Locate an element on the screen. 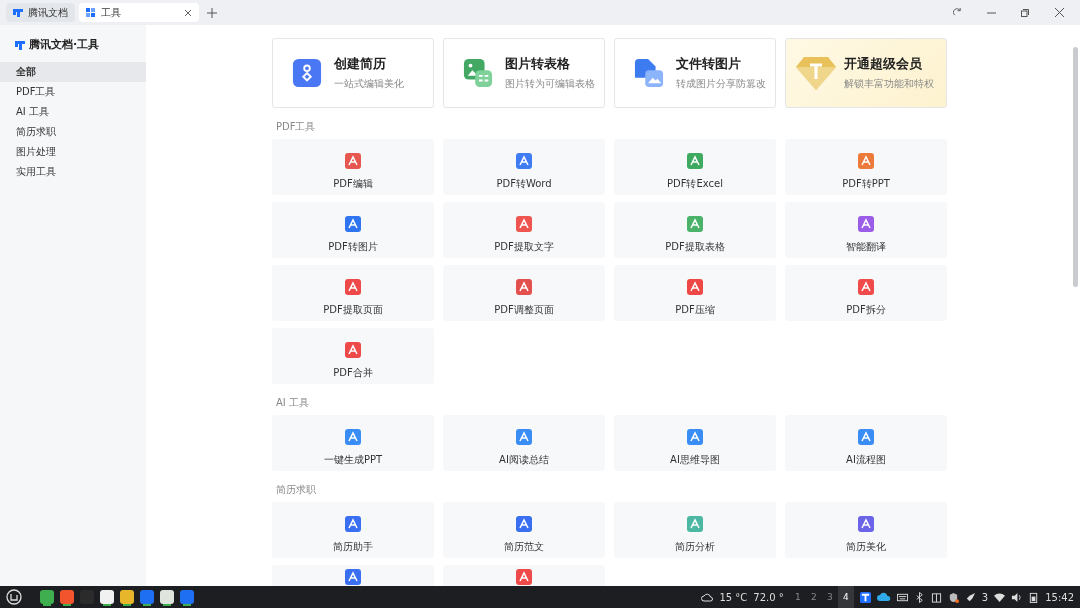 The height and width of the screenshot is (608, 1080). tool-label: PDF转Excel is located at coordinates (695, 184).